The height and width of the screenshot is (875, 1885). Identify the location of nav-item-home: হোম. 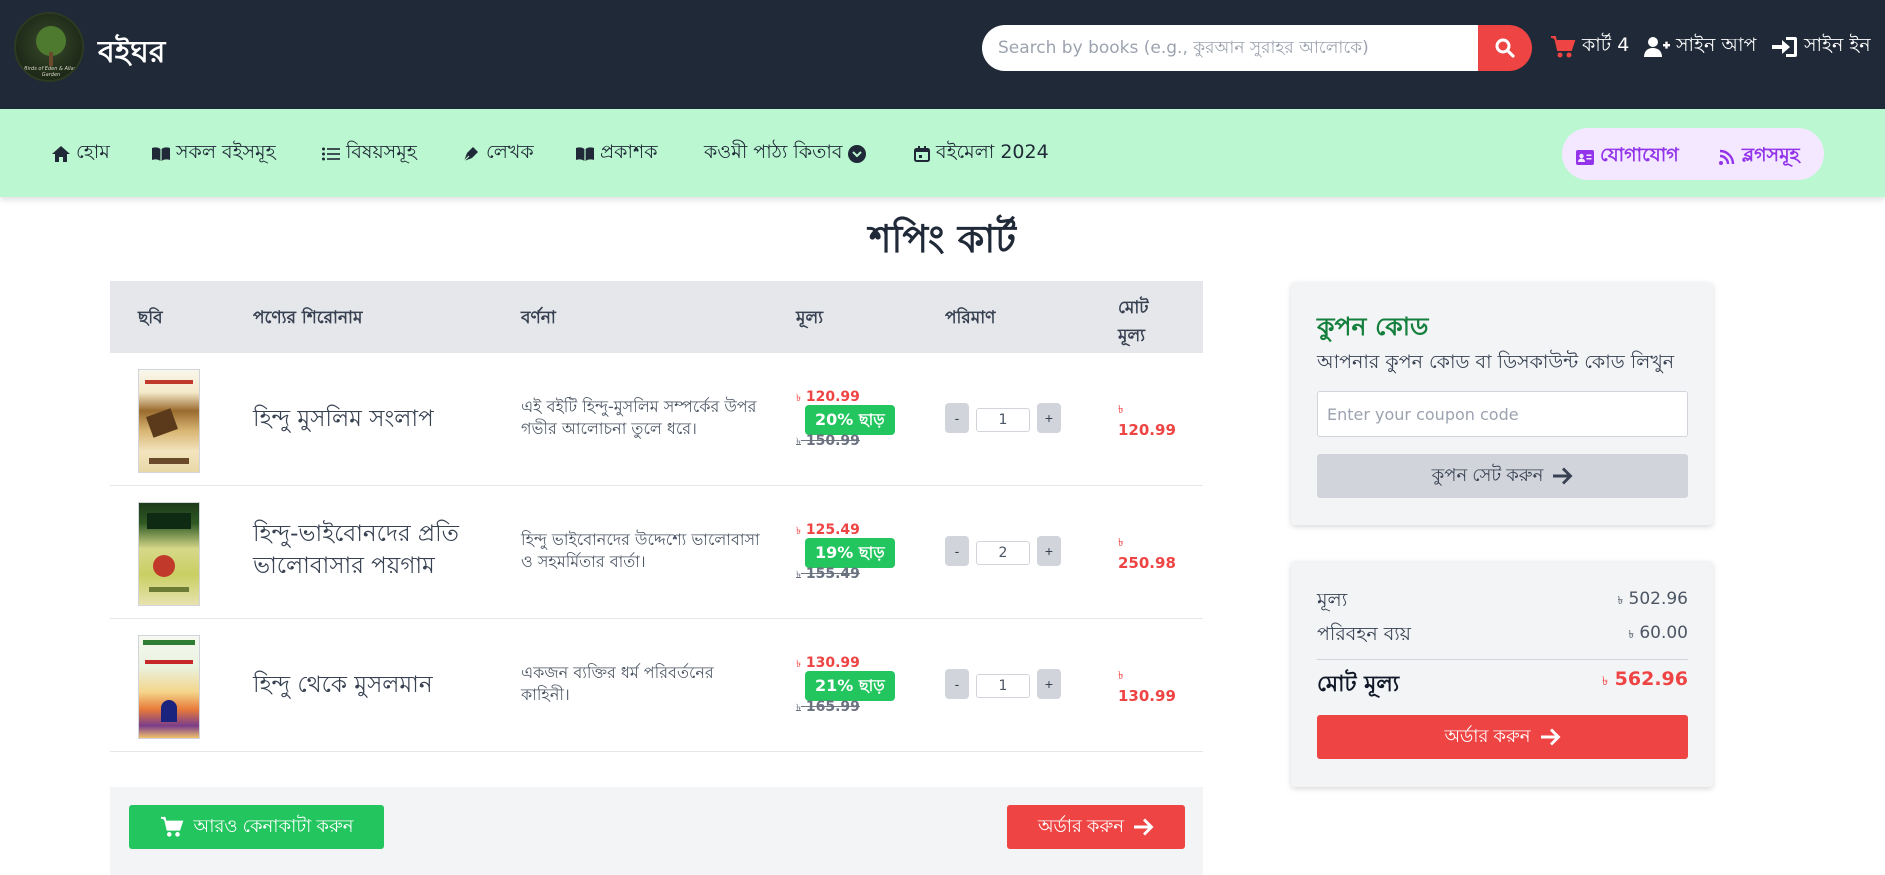
(81, 154).